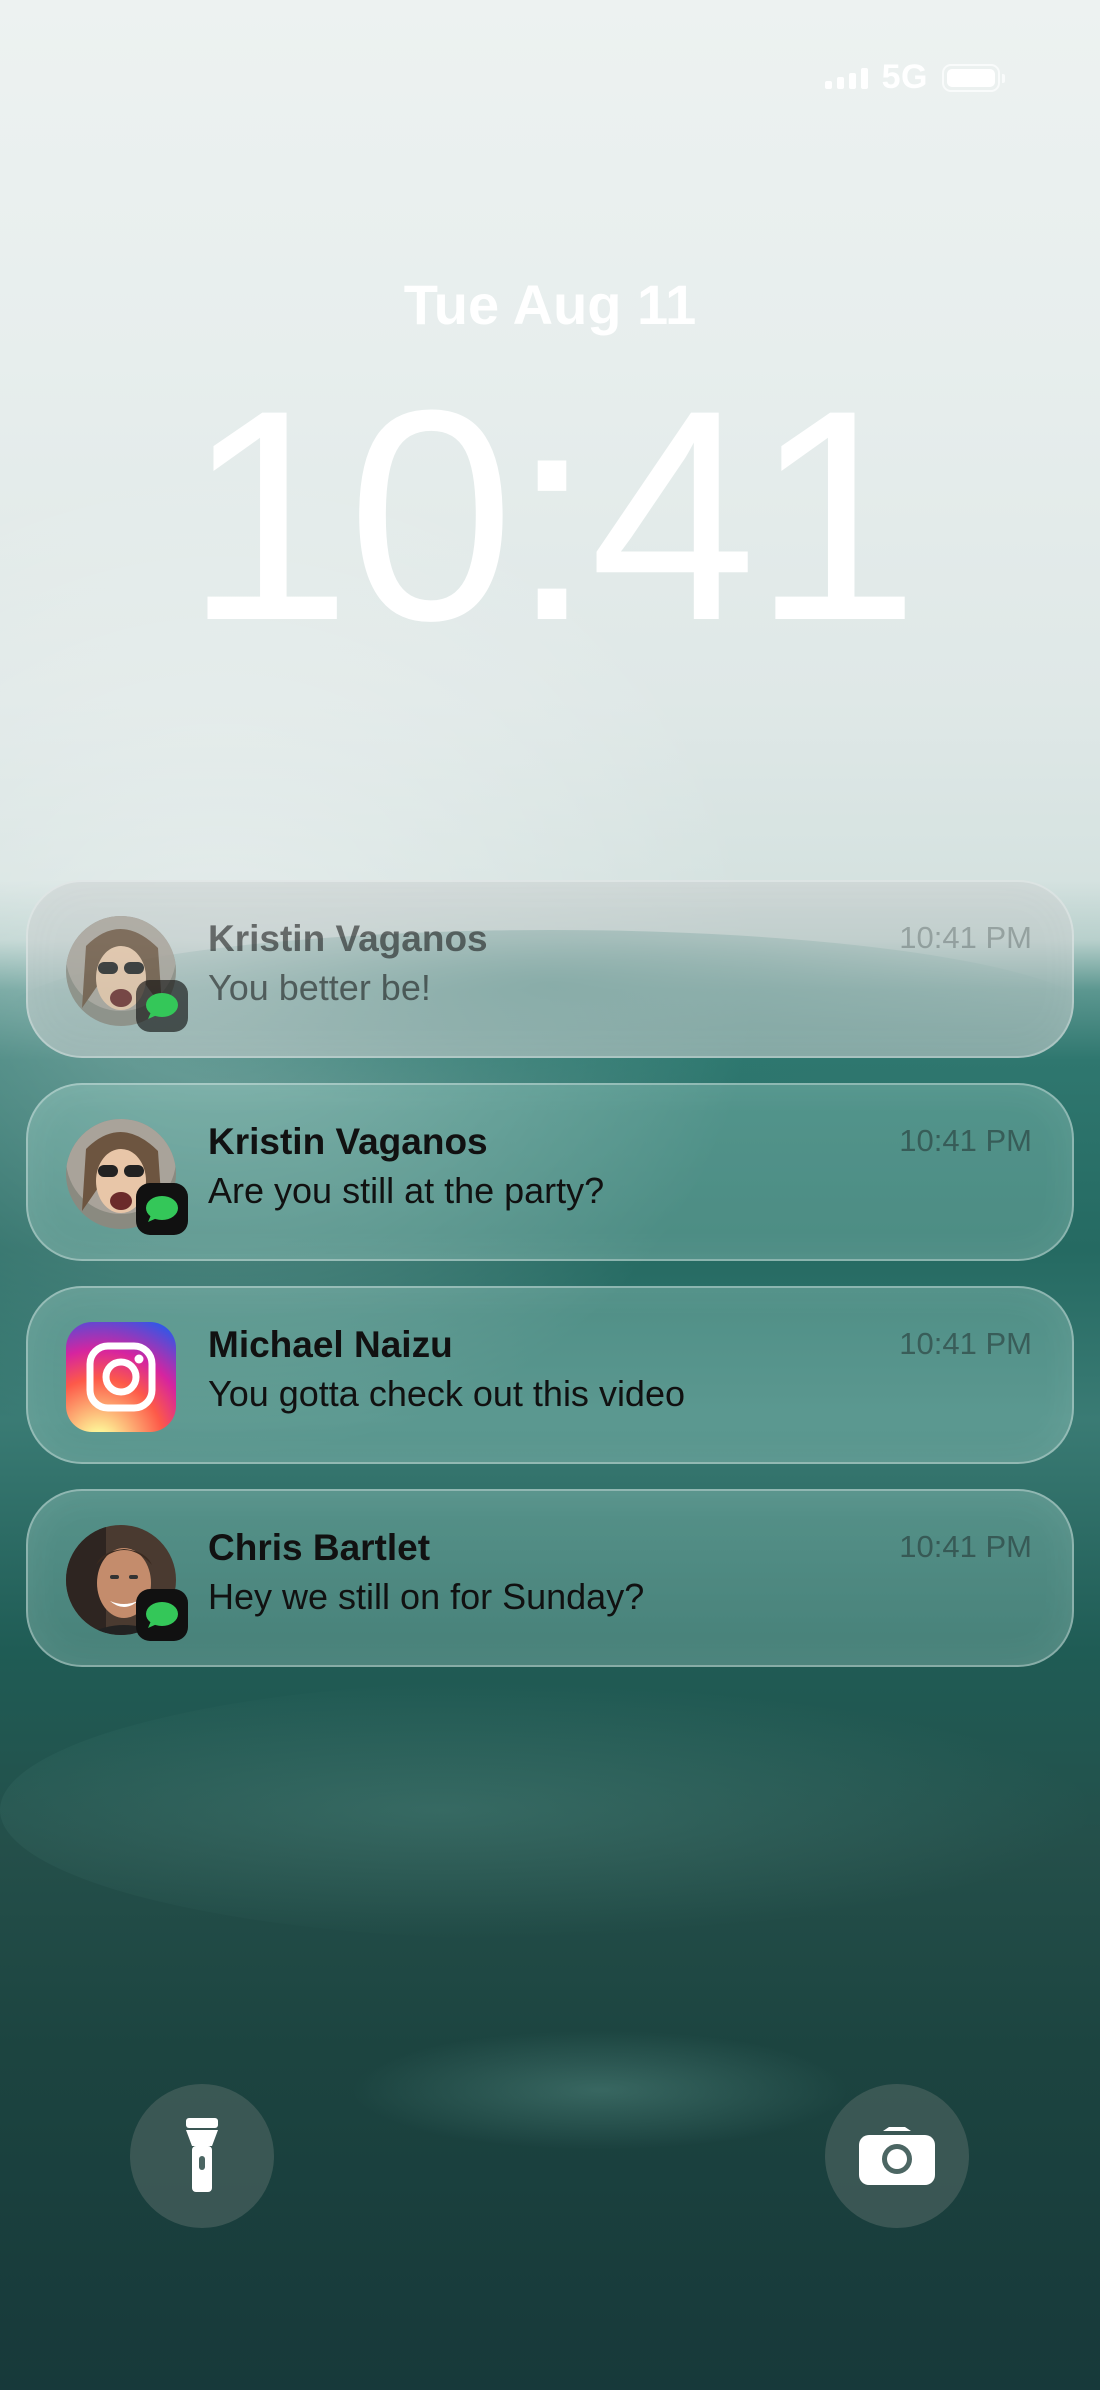 The height and width of the screenshot is (2390, 1100). I want to click on notification-card: Kristin Vaganos You better be! 10:41 PM, so click(550, 969).